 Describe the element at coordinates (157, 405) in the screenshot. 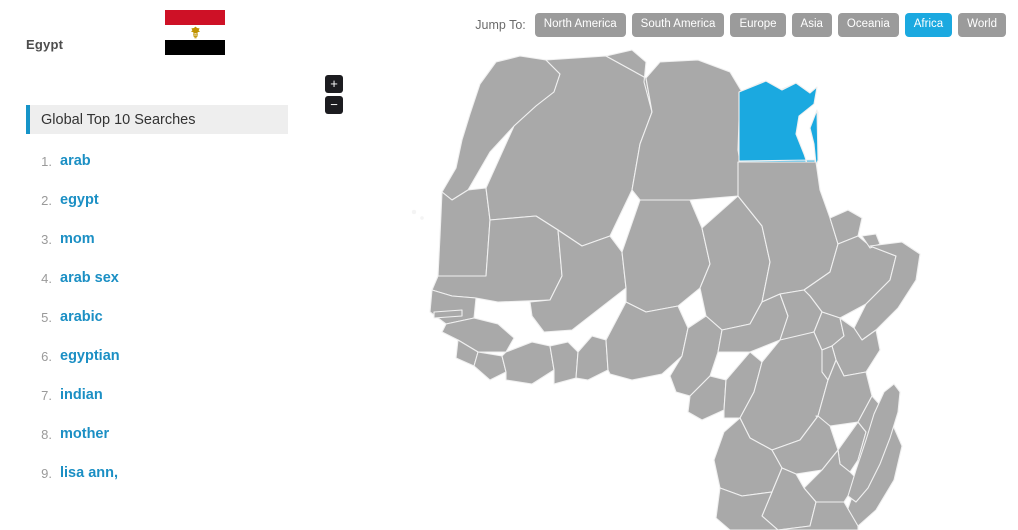

I see `list-item: 7. indian` at that location.